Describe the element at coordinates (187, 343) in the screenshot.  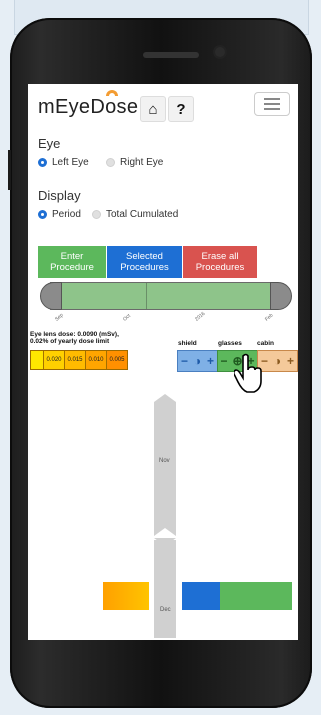
I see `shield-label: shield` at that location.